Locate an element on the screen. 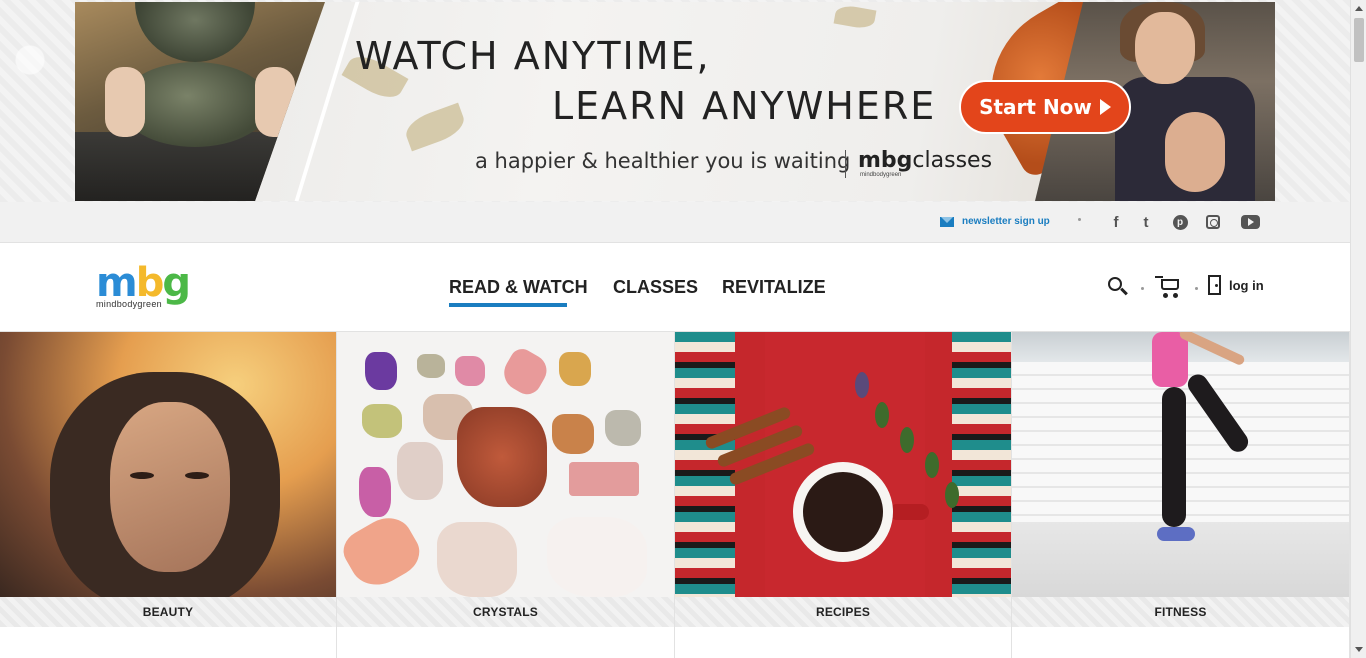 The image size is (1366, 658). rug-stripe is located at coordinates (981, 464).